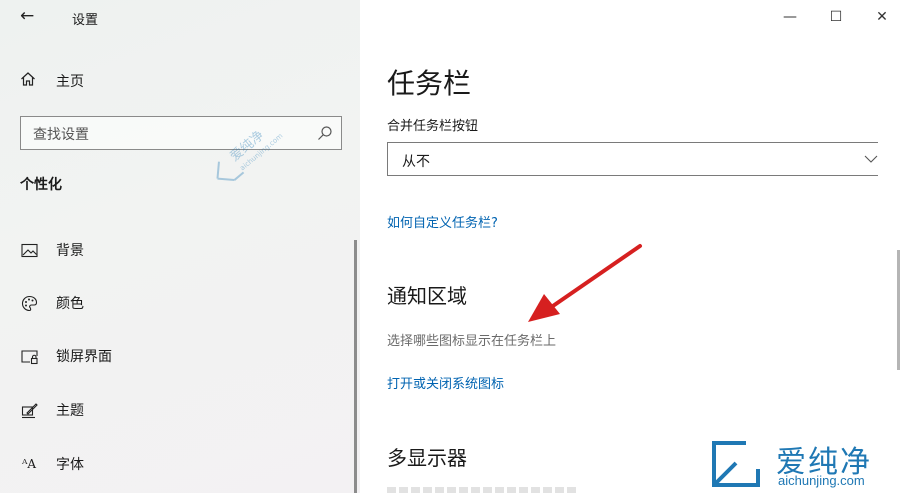  Describe the element at coordinates (882, 17) in the screenshot. I see `close-button: ✕` at that location.